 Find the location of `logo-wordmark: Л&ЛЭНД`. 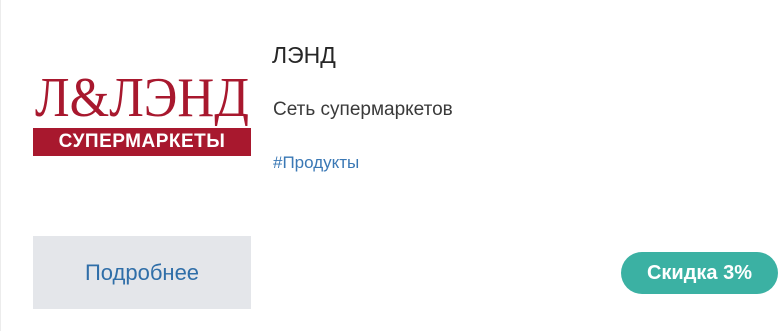

logo-wordmark: Л&ЛЭНД is located at coordinates (142, 96).